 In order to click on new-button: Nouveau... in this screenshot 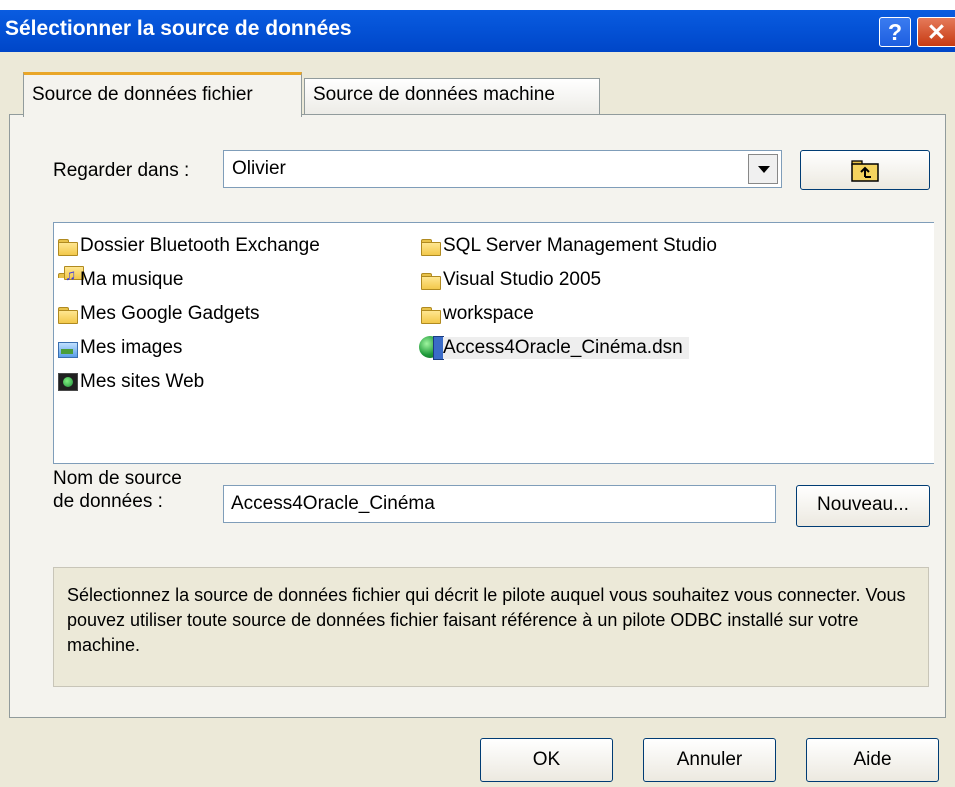, I will do `click(863, 506)`.